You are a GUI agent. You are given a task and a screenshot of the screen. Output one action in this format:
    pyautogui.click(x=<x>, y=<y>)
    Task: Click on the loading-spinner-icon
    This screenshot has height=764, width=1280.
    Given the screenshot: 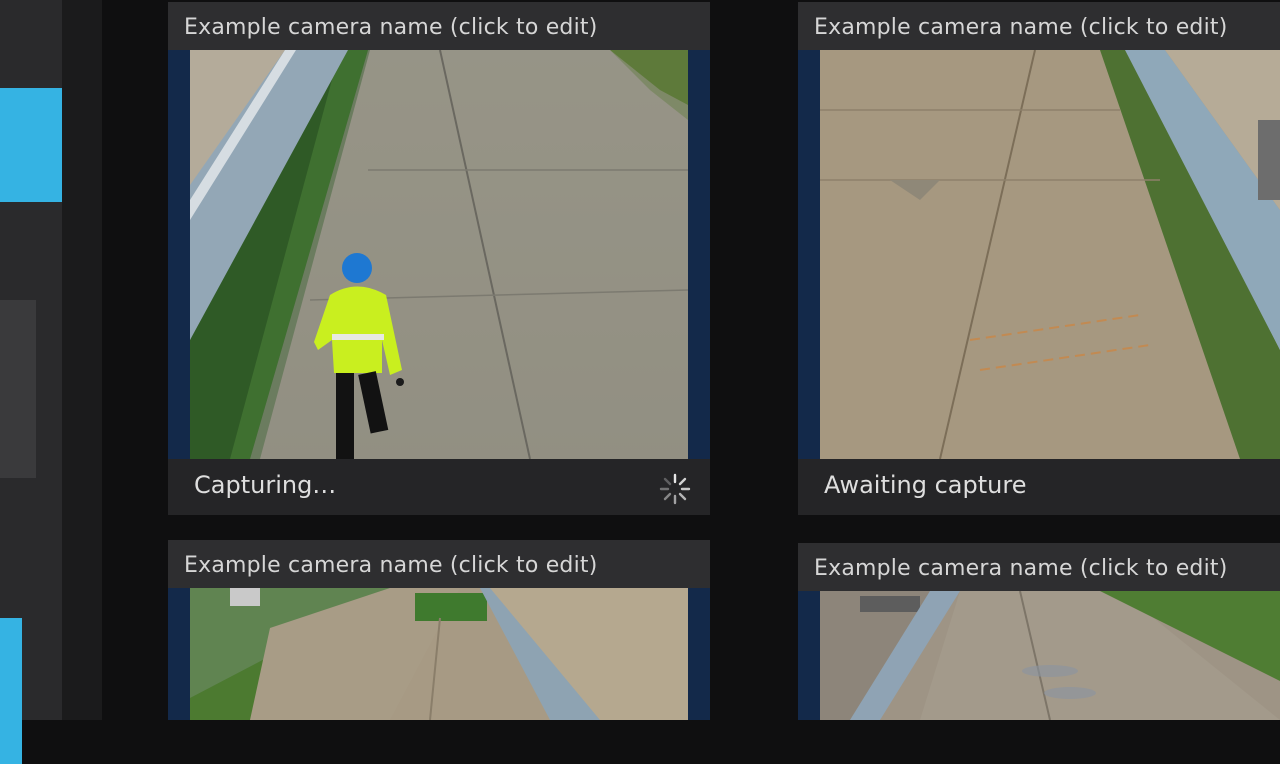 What is the action you would take?
    pyautogui.click(x=675, y=489)
    